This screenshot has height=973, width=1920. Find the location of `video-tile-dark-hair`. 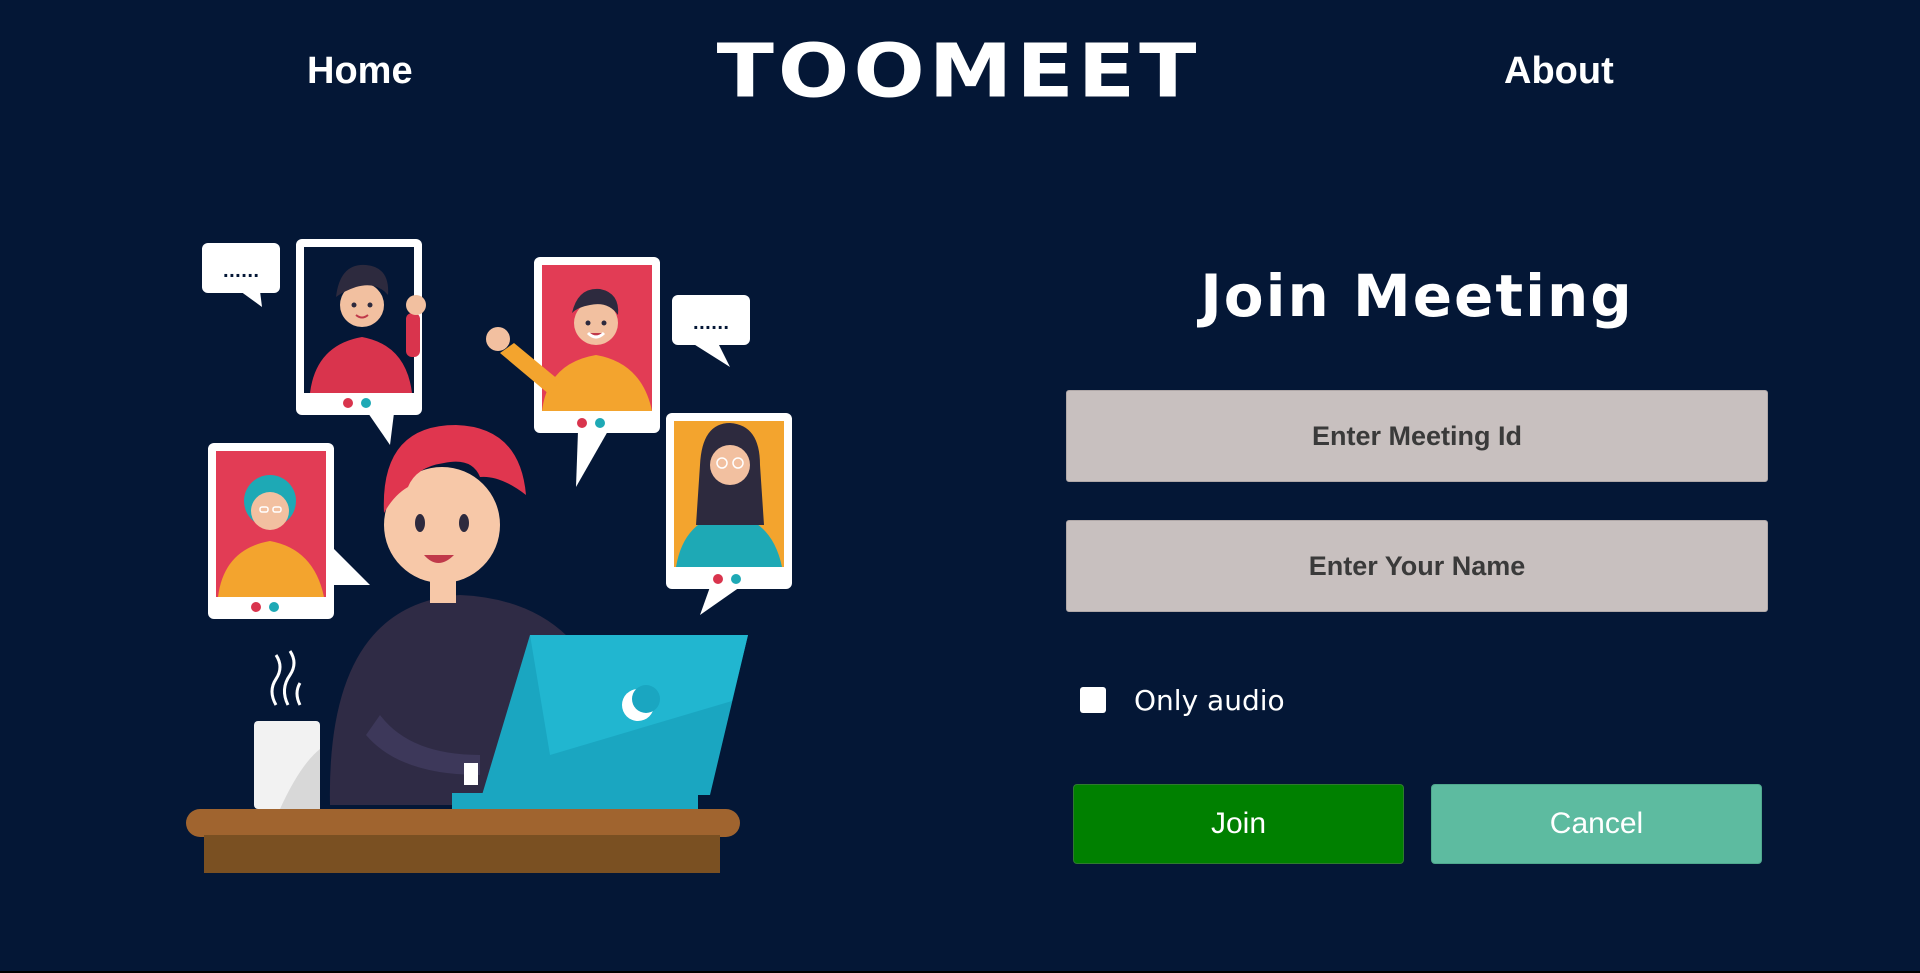

video-tile-dark-hair is located at coordinates (729, 514).